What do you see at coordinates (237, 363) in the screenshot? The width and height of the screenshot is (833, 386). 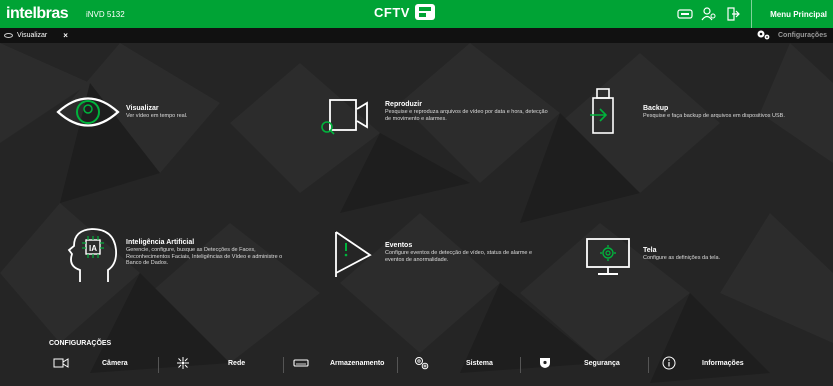 I see `config-rede-label: Rede` at bounding box center [237, 363].